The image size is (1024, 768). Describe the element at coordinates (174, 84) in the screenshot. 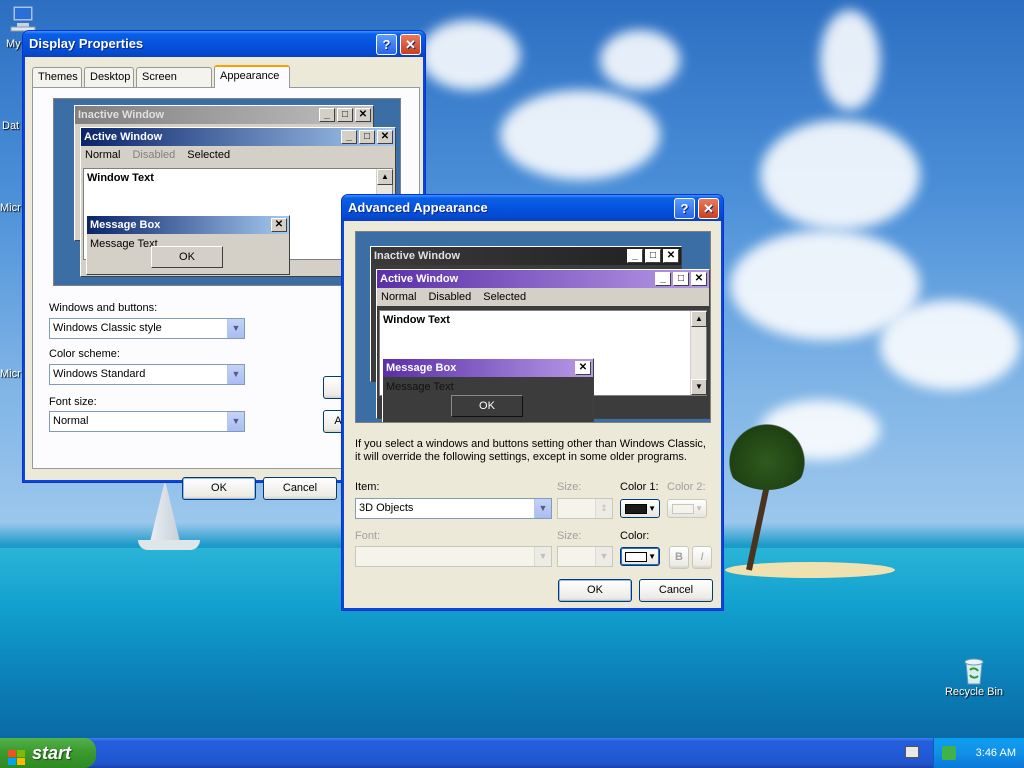

I see `tab-screen-saver: Screen Saver` at that location.